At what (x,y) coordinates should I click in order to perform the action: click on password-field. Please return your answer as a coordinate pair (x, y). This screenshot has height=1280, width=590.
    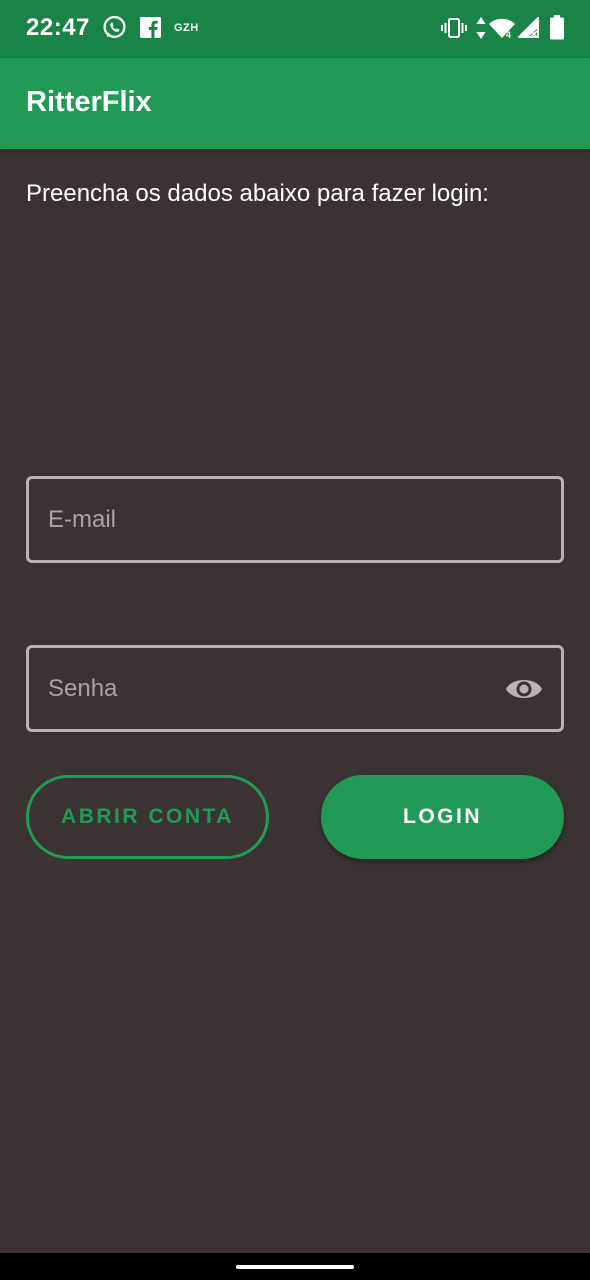
    Looking at the image, I should click on (295, 688).